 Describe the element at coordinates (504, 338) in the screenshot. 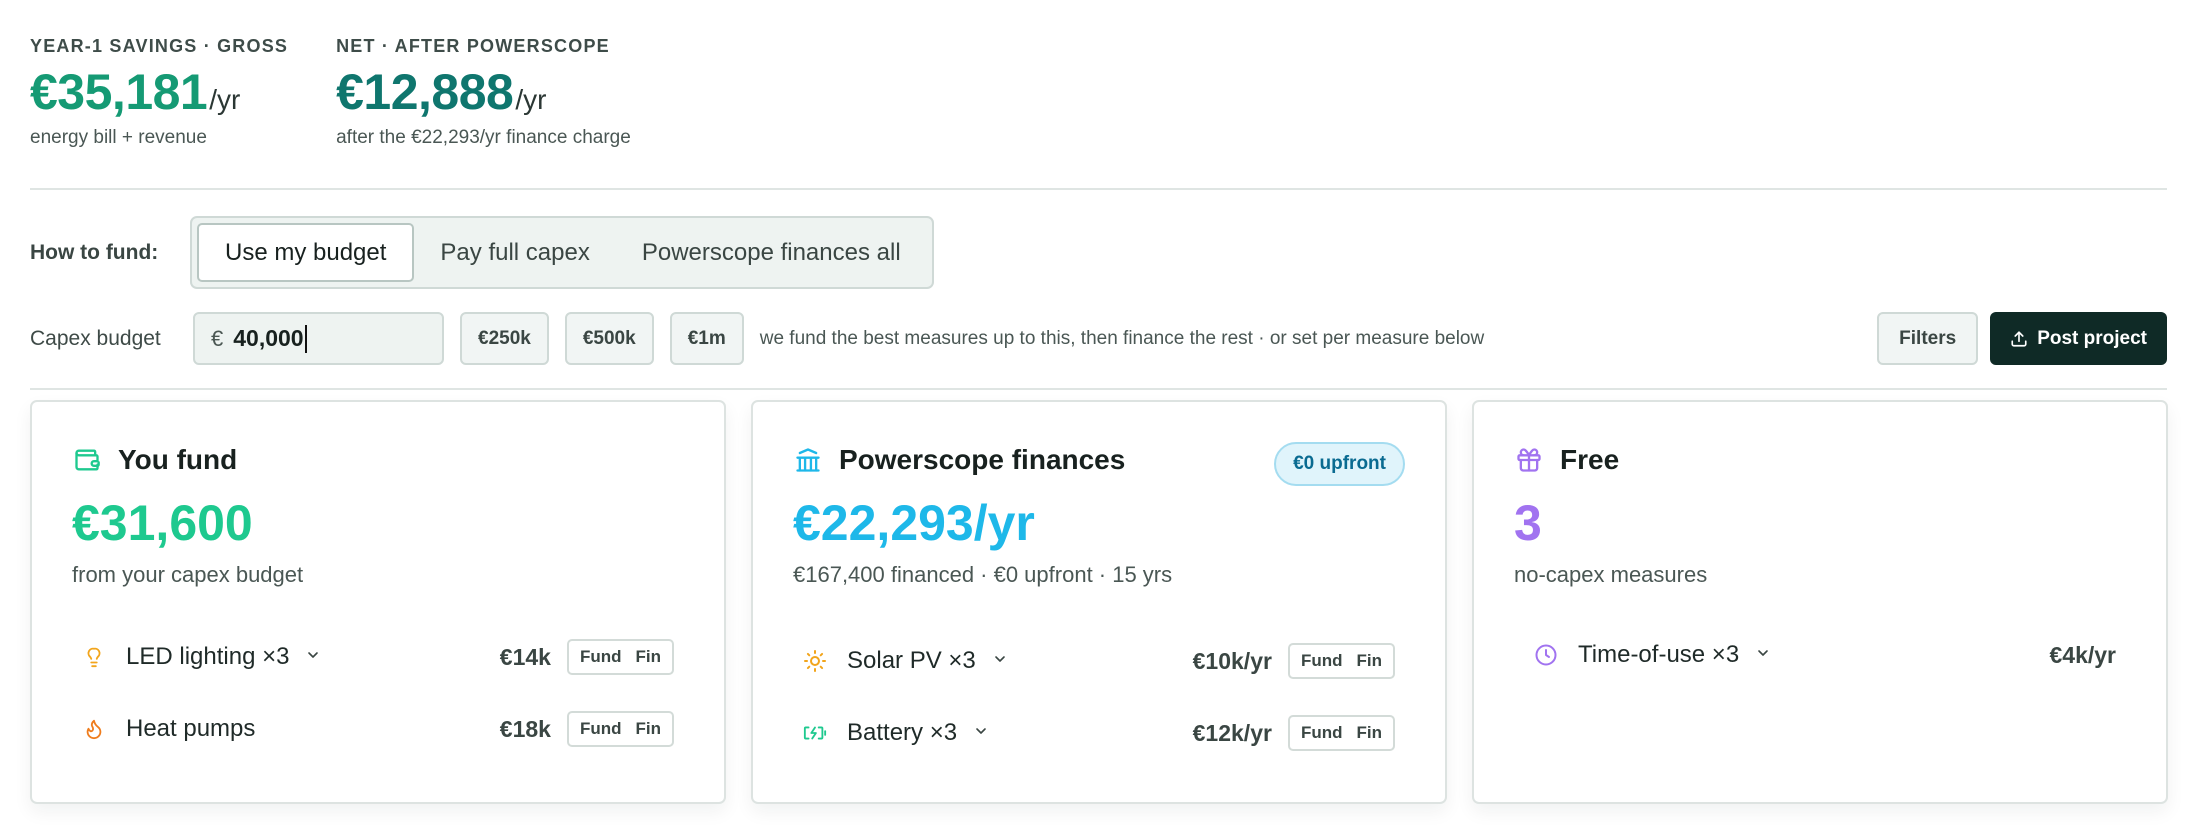

I see `preset-250k-button: €250k` at that location.